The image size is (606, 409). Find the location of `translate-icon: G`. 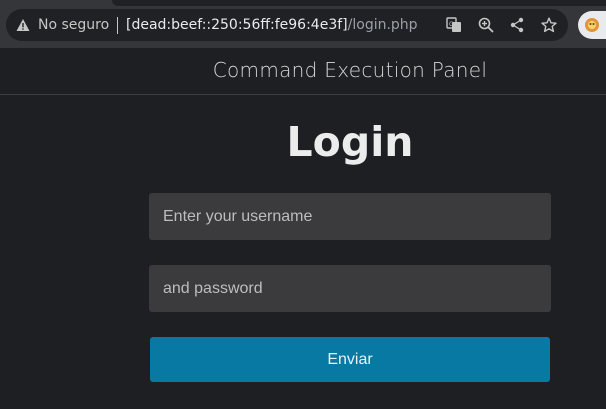

translate-icon: G is located at coordinates (454, 25).